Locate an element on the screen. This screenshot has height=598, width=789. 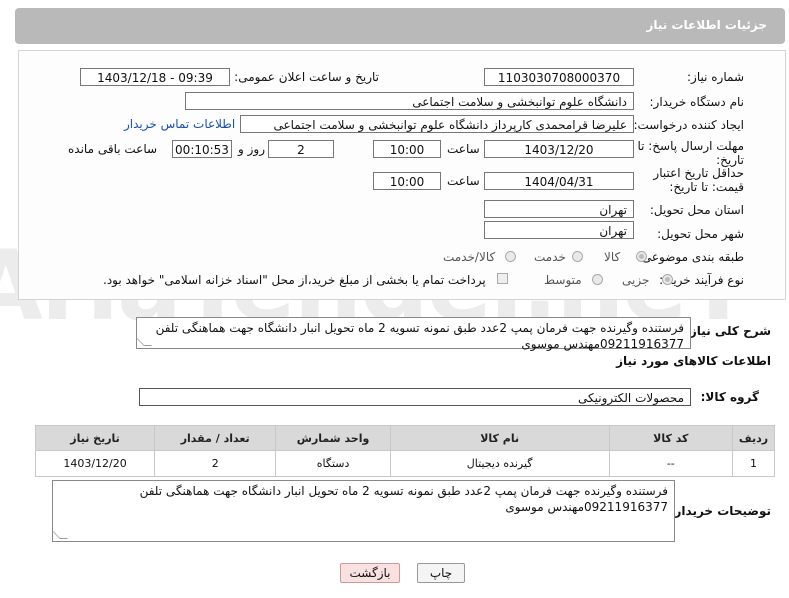
col-quantity: تعداد / مقدار is located at coordinates (215, 438).